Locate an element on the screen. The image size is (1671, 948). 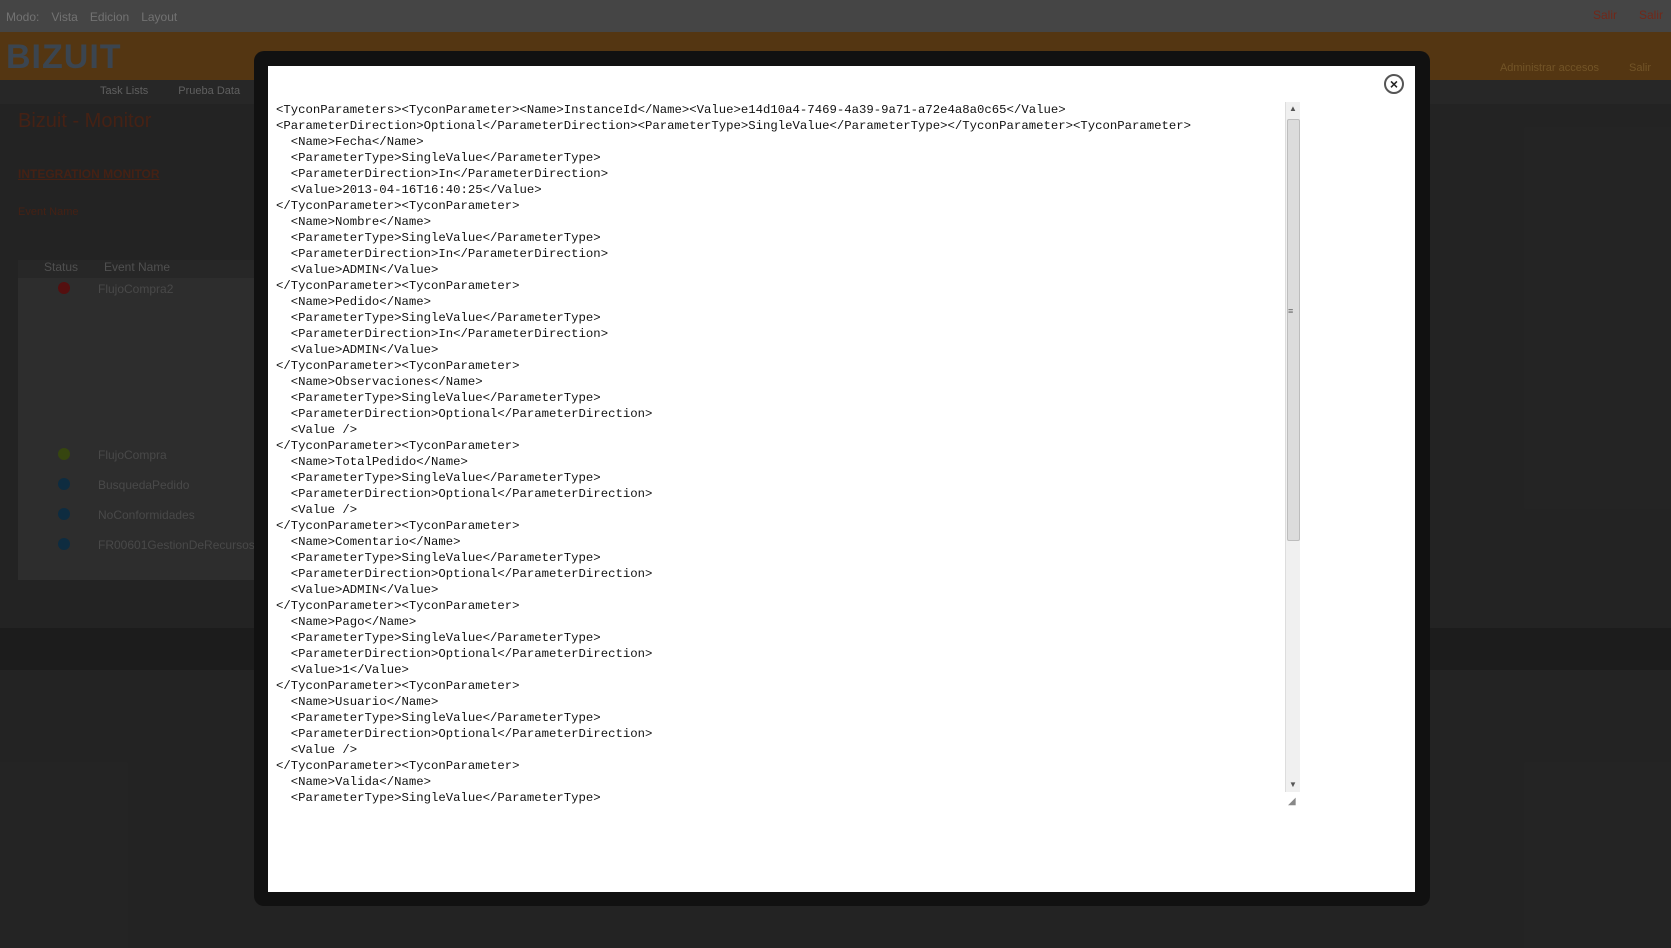
scroll-up-arrow-icon: ▲ is located at coordinates (1293, 109).